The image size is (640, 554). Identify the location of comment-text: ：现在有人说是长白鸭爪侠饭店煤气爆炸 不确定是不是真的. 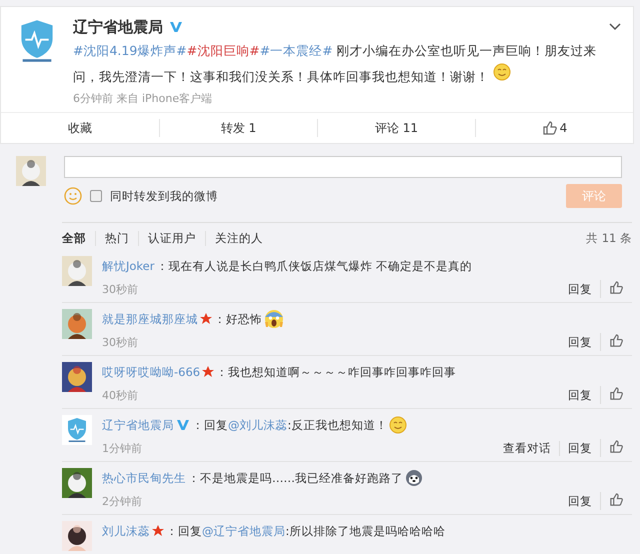
(314, 266).